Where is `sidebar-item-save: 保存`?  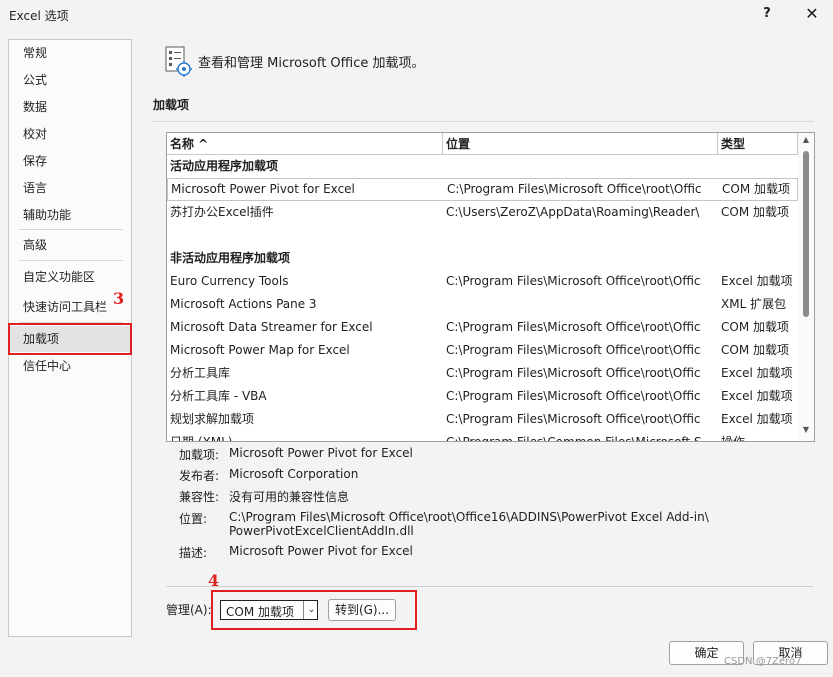 sidebar-item-save: 保存 is located at coordinates (35, 161).